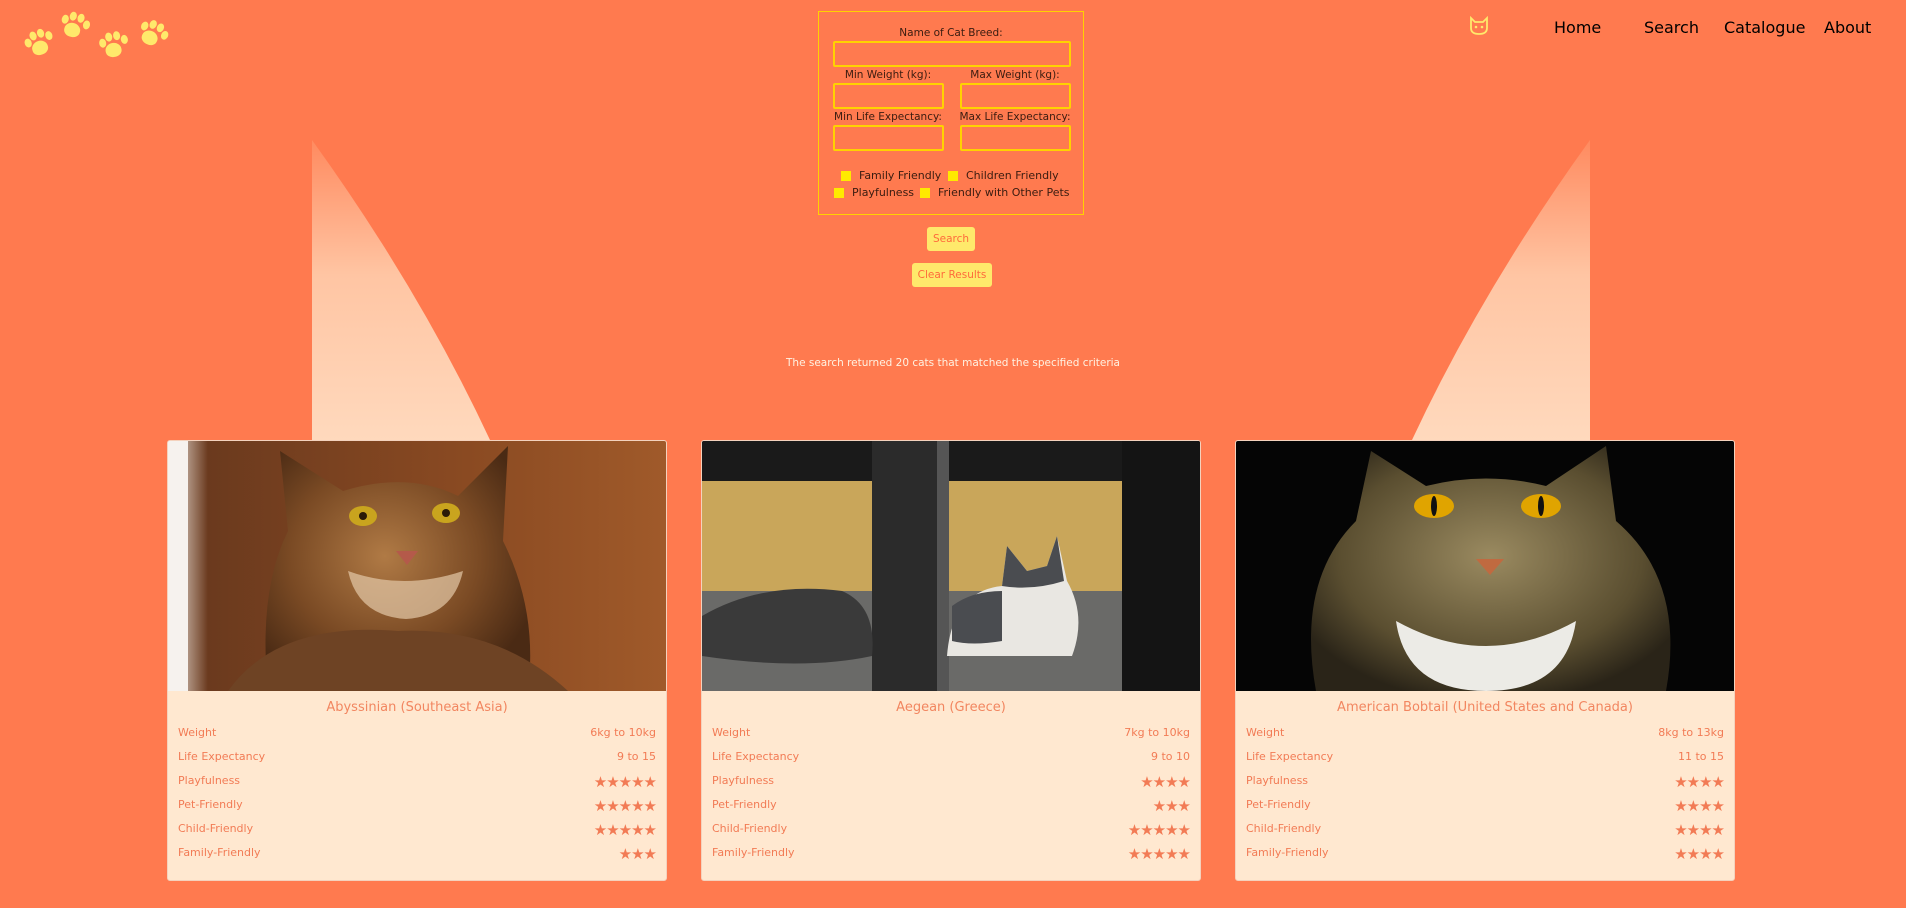 This screenshot has height=908, width=1906. What do you see at coordinates (1485, 759) in the screenshot?
I see `life-row: Life Expectancy 11 to 15` at bounding box center [1485, 759].